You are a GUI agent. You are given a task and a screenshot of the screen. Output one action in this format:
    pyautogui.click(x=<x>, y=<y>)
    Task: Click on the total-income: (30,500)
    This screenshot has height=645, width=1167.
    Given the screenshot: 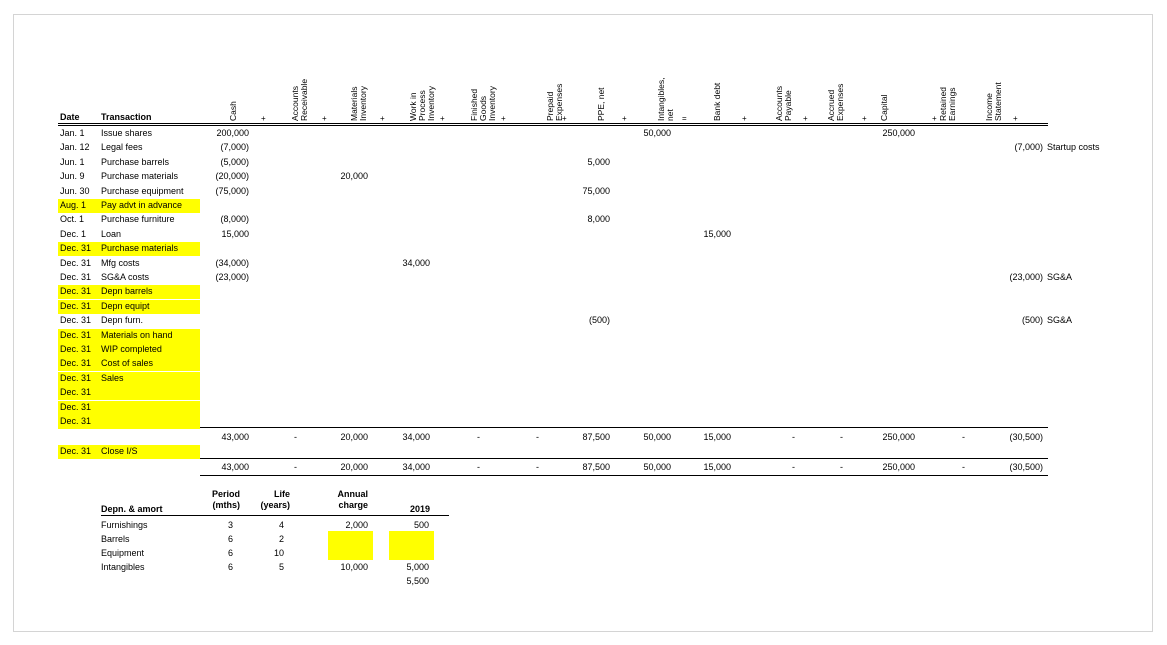 What is the action you would take?
    pyautogui.click(x=1026, y=437)
    